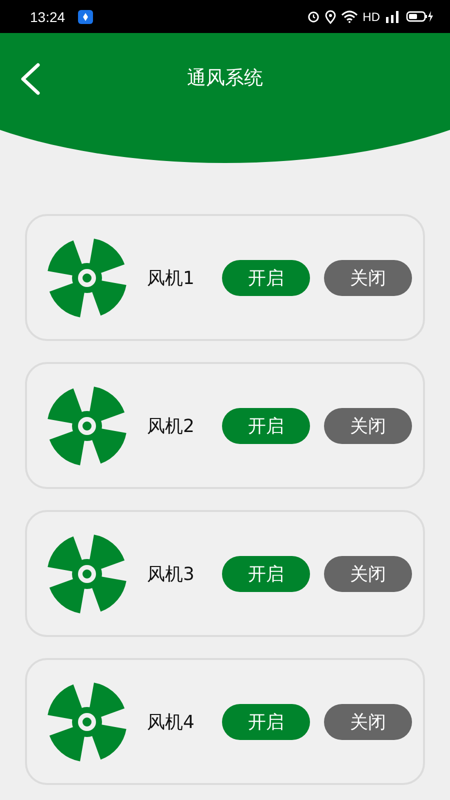 The width and height of the screenshot is (450, 800). What do you see at coordinates (393, 16) in the screenshot?
I see `signal-icon` at bounding box center [393, 16].